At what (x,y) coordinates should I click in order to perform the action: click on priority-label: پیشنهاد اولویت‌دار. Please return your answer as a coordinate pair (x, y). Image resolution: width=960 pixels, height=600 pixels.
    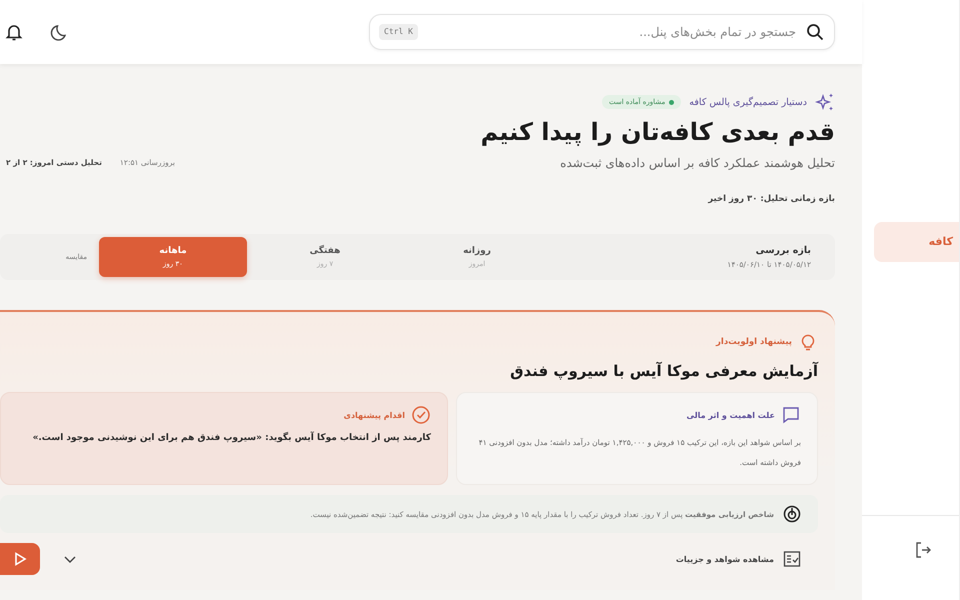
    Looking at the image, I should click on (754, 342).